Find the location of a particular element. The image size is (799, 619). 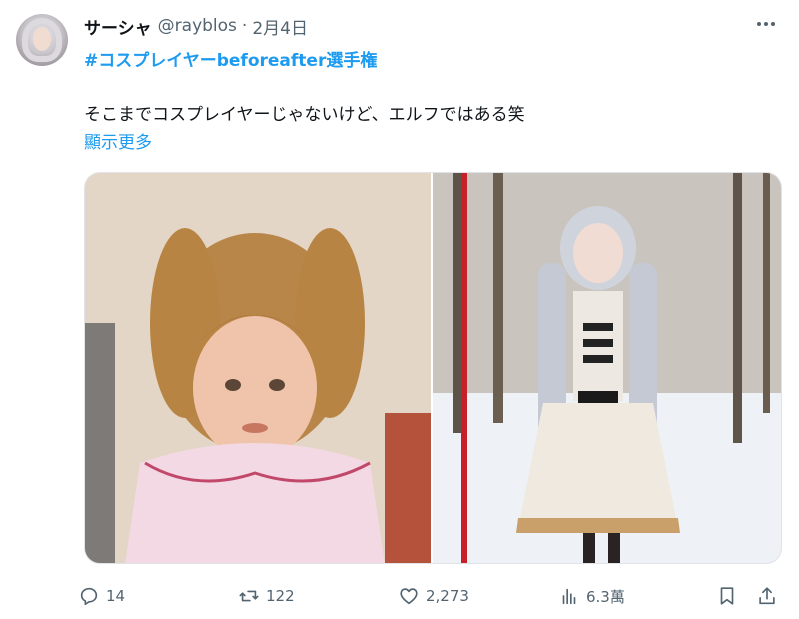

like-button: 2,273 is located at coordinates (433, 596).